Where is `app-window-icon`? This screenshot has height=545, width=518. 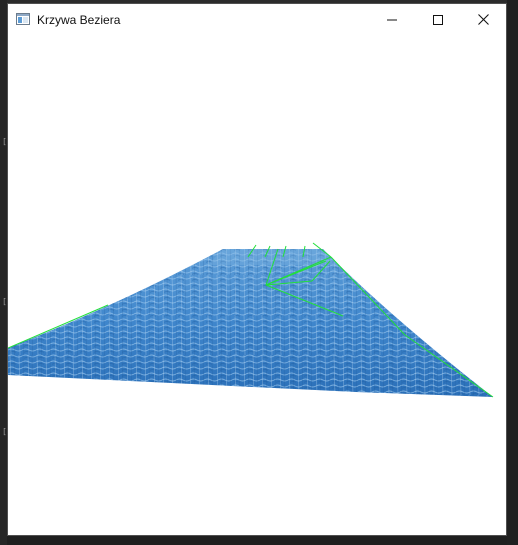
app-window-icon is located at coordinates (23, 19).